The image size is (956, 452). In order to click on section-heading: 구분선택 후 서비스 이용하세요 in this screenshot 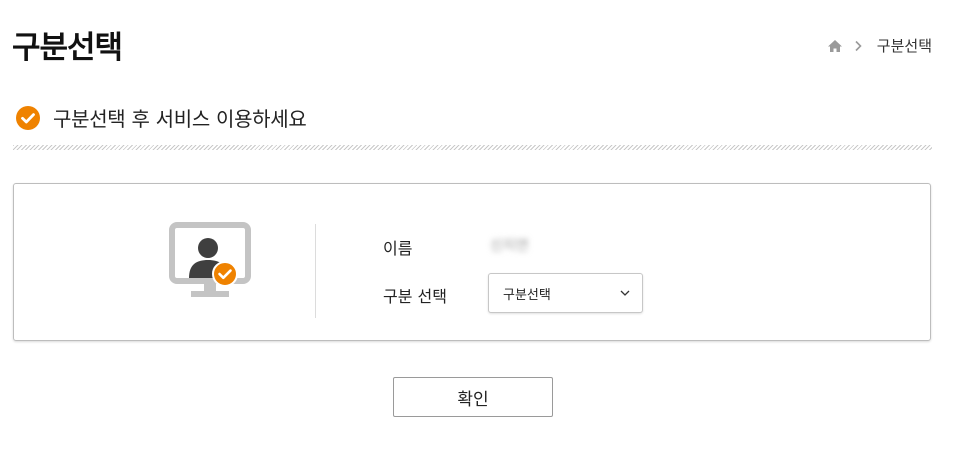, I will do `click(161, 117)`.